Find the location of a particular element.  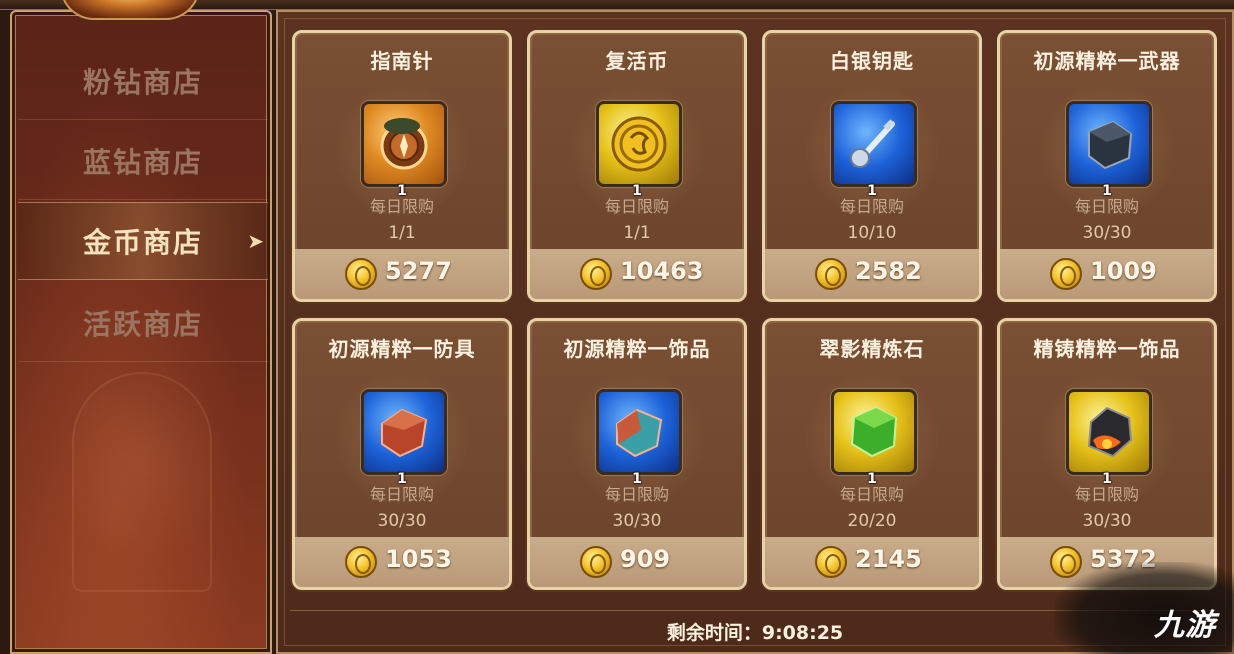

sidebar-item-label: 蓝钻商店 is located at coordinates (142, 162).